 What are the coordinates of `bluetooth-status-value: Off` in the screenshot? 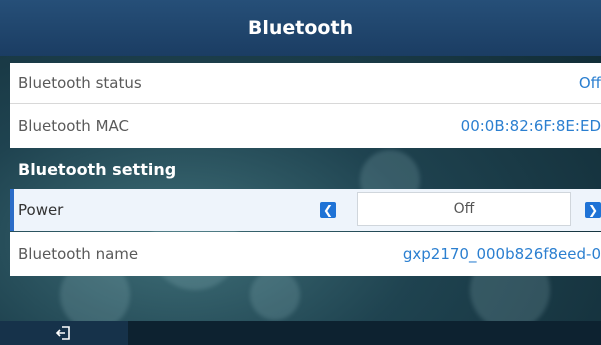 It's located at (589, 83).